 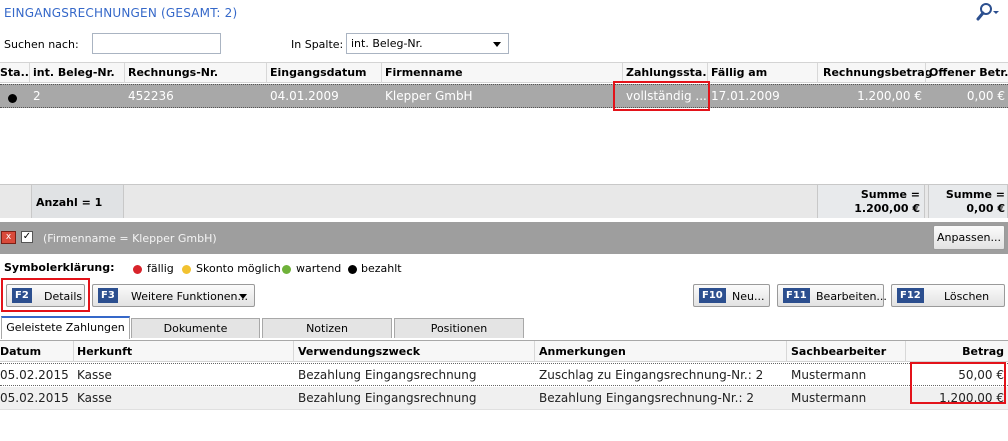 What do you see at coordinates (582, 351) in the screenshot?
I see `col-header-anmerkungen: Anmerkungen` at bounding box center [582, 351].